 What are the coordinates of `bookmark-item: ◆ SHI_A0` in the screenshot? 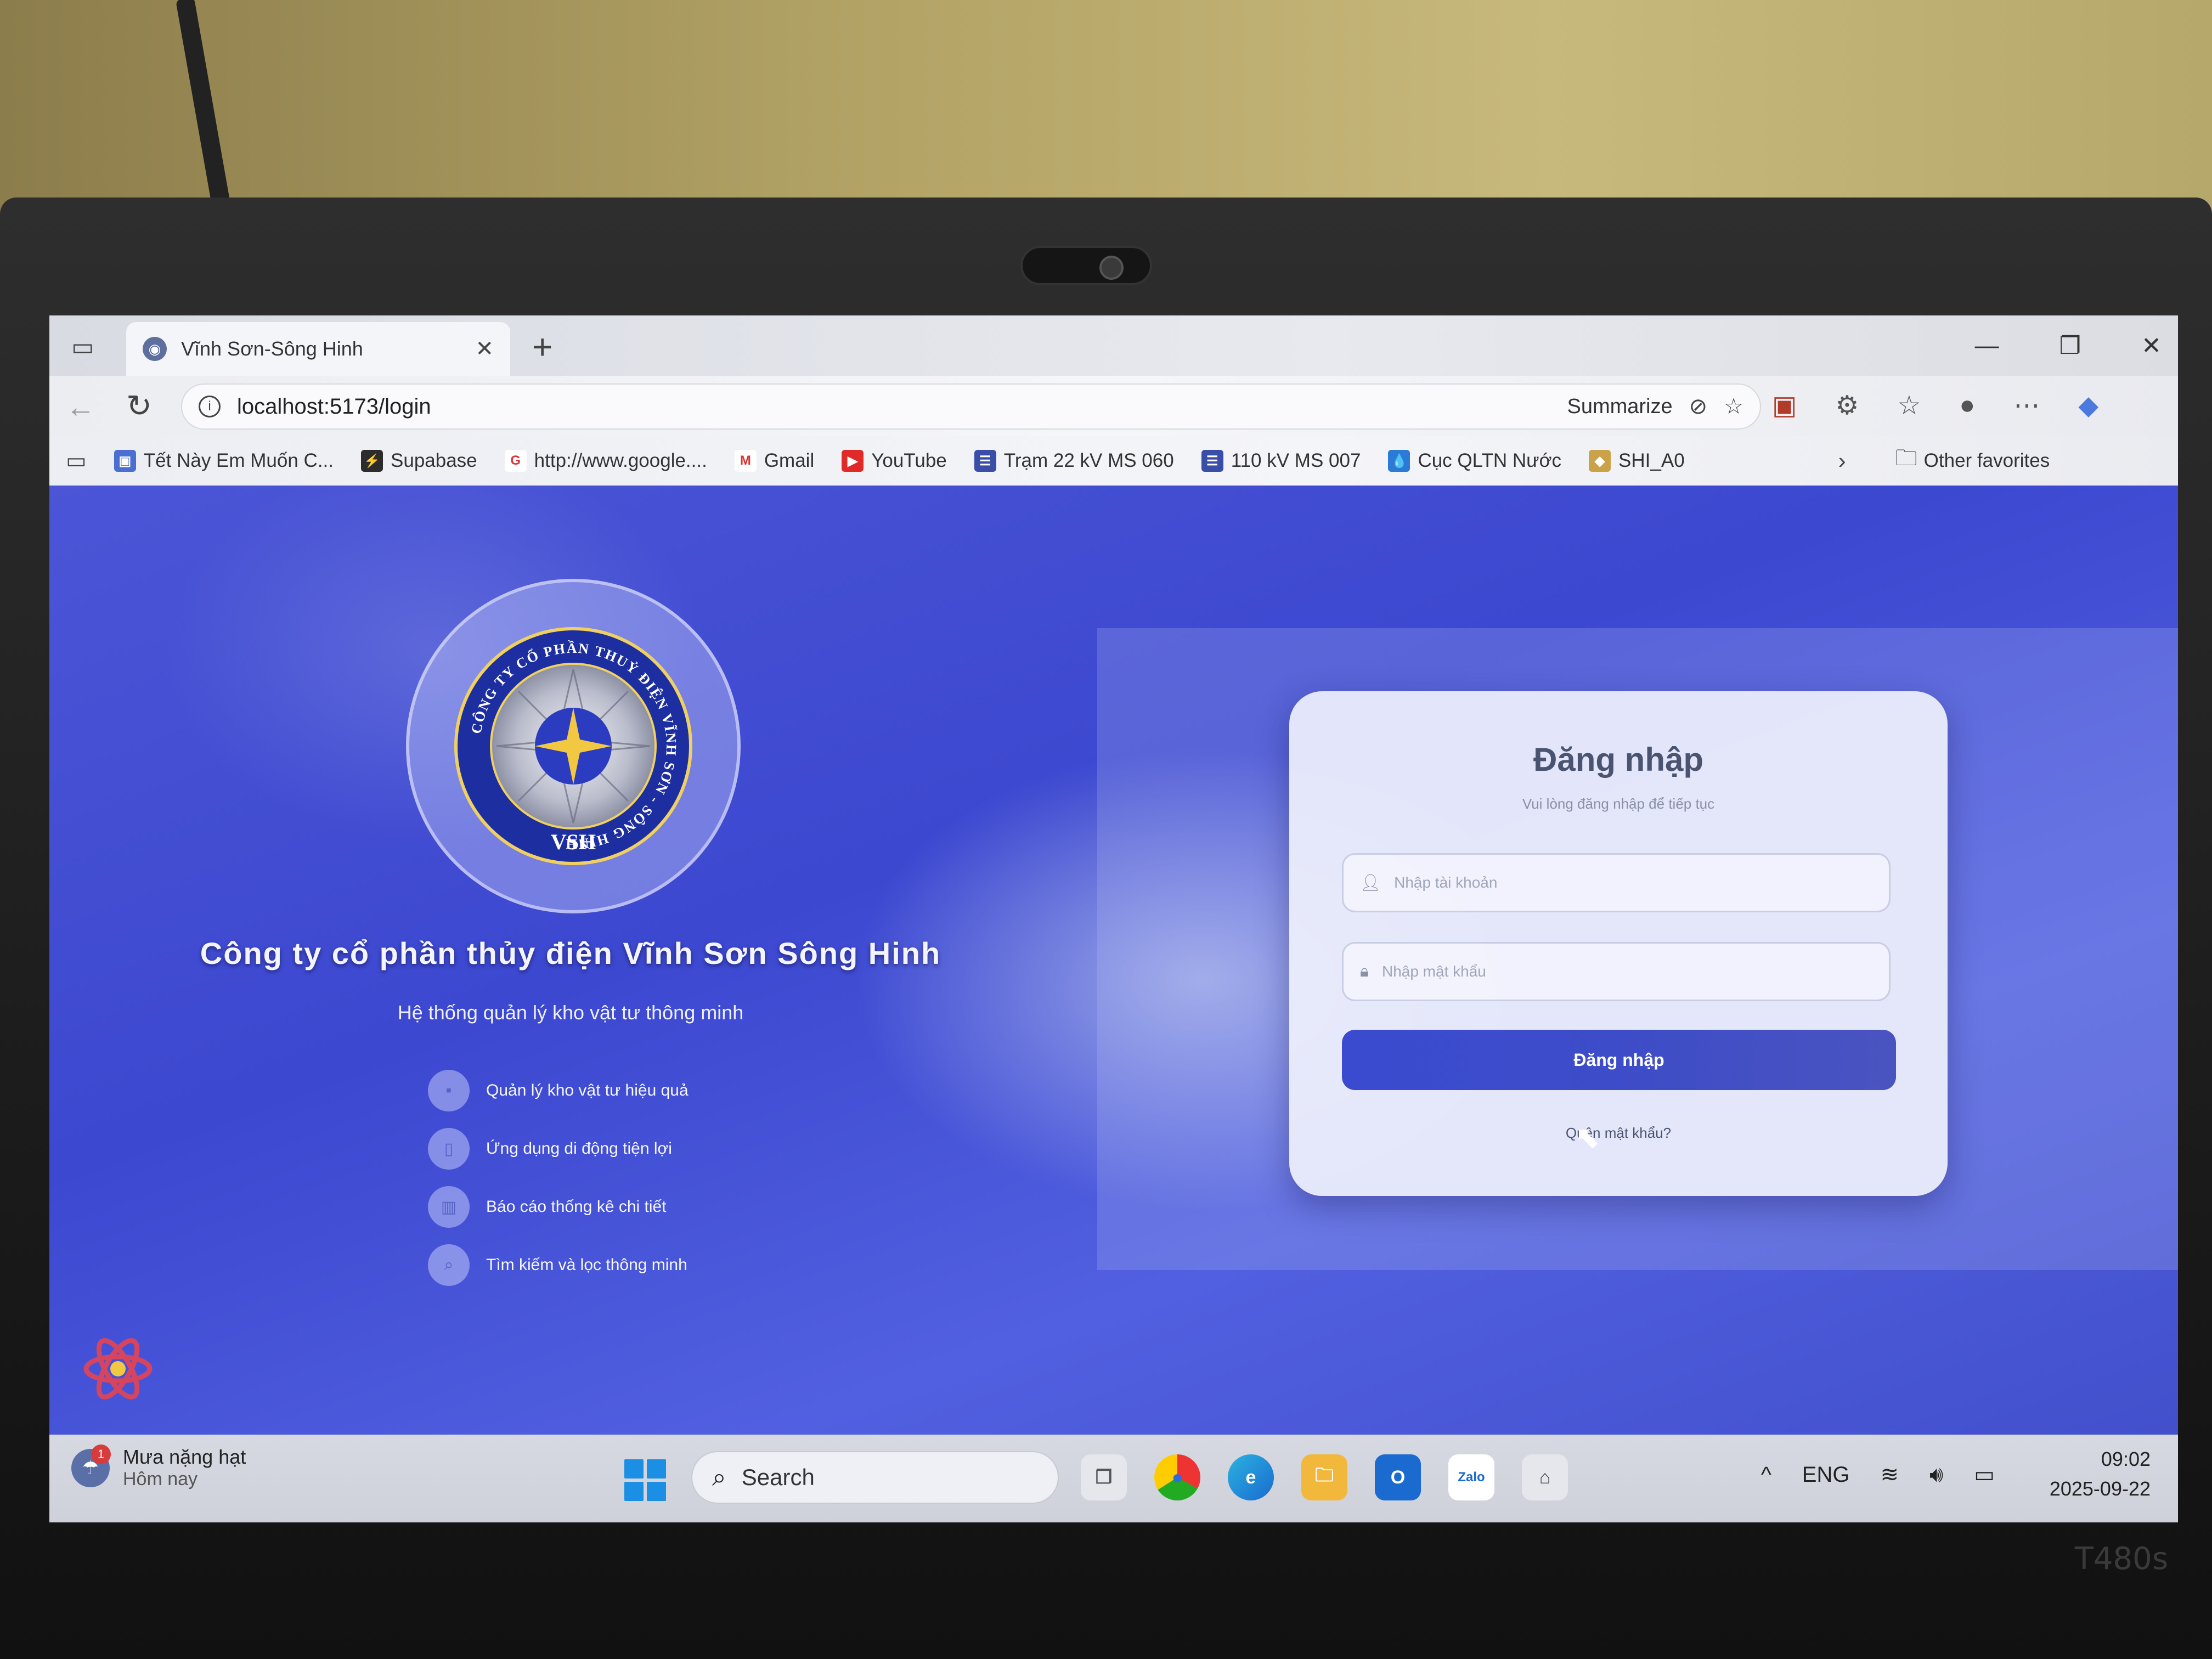 It's located at (1637, 461).